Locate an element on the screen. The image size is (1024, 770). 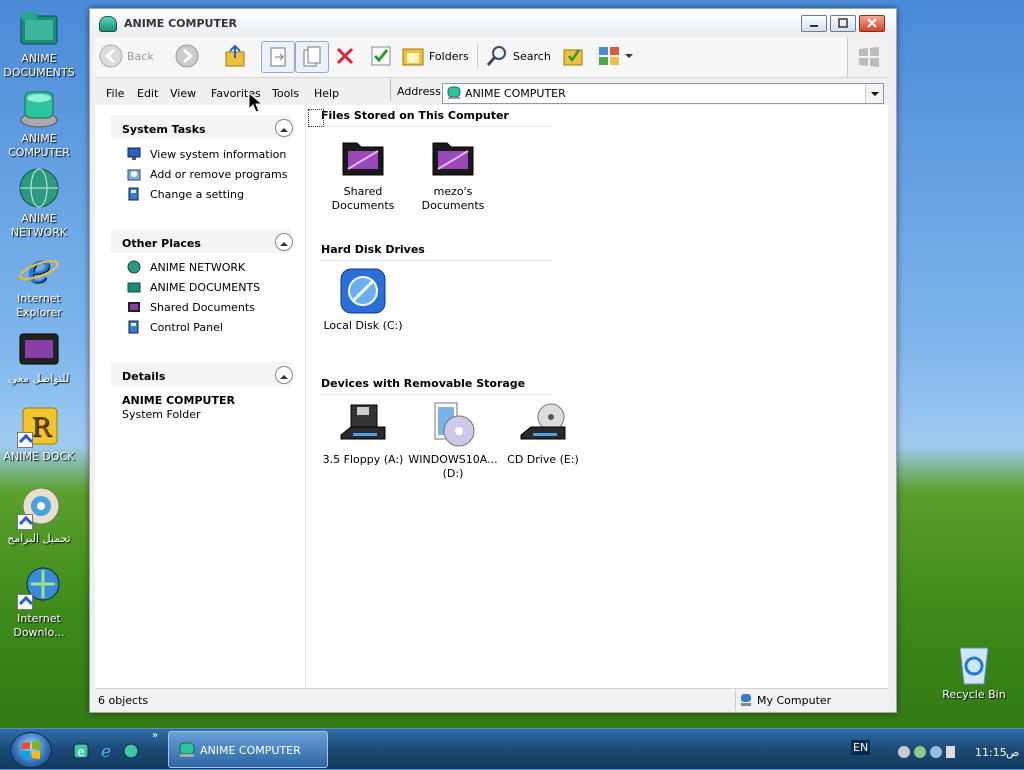
item-dvd-d: WINDOWS10A... (D:) is located at coordinates (453, 441).